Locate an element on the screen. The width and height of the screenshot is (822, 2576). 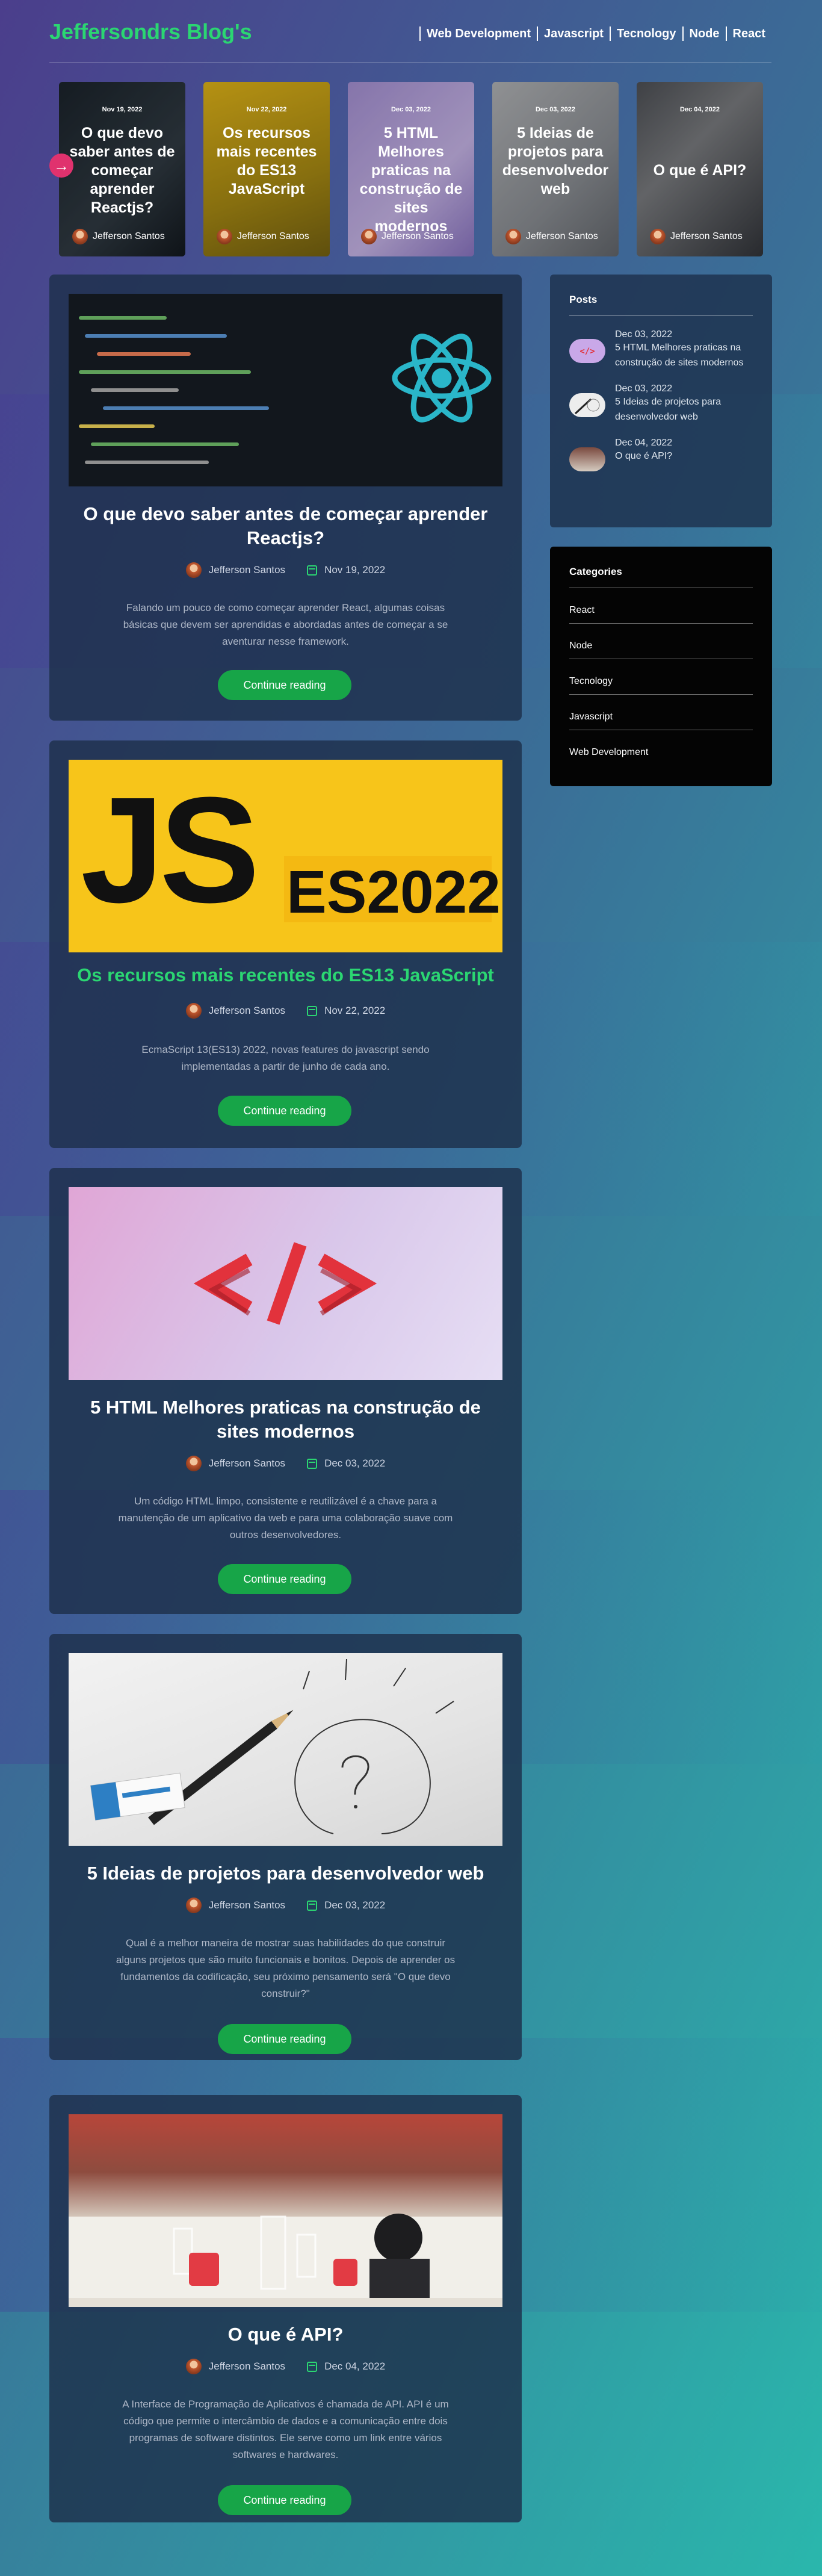
post-image-html is located at coordinates (285, 1283).